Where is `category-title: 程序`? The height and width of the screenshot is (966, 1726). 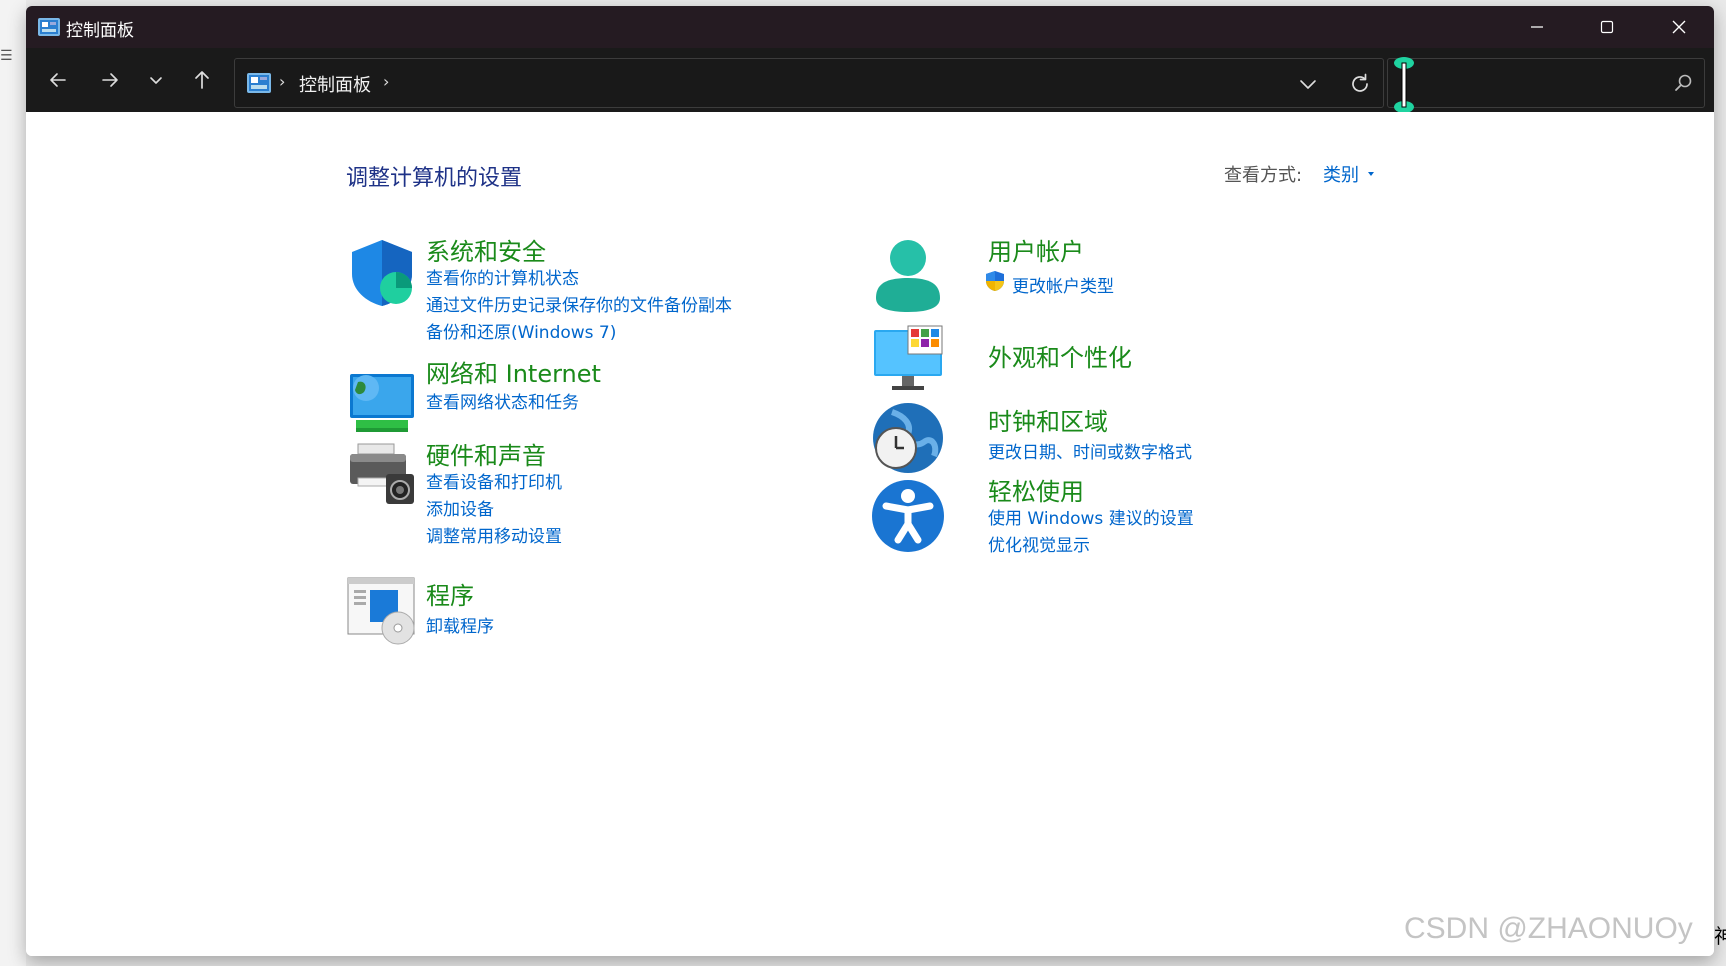 category-title: 程序 is located at coordinates (450, 593).